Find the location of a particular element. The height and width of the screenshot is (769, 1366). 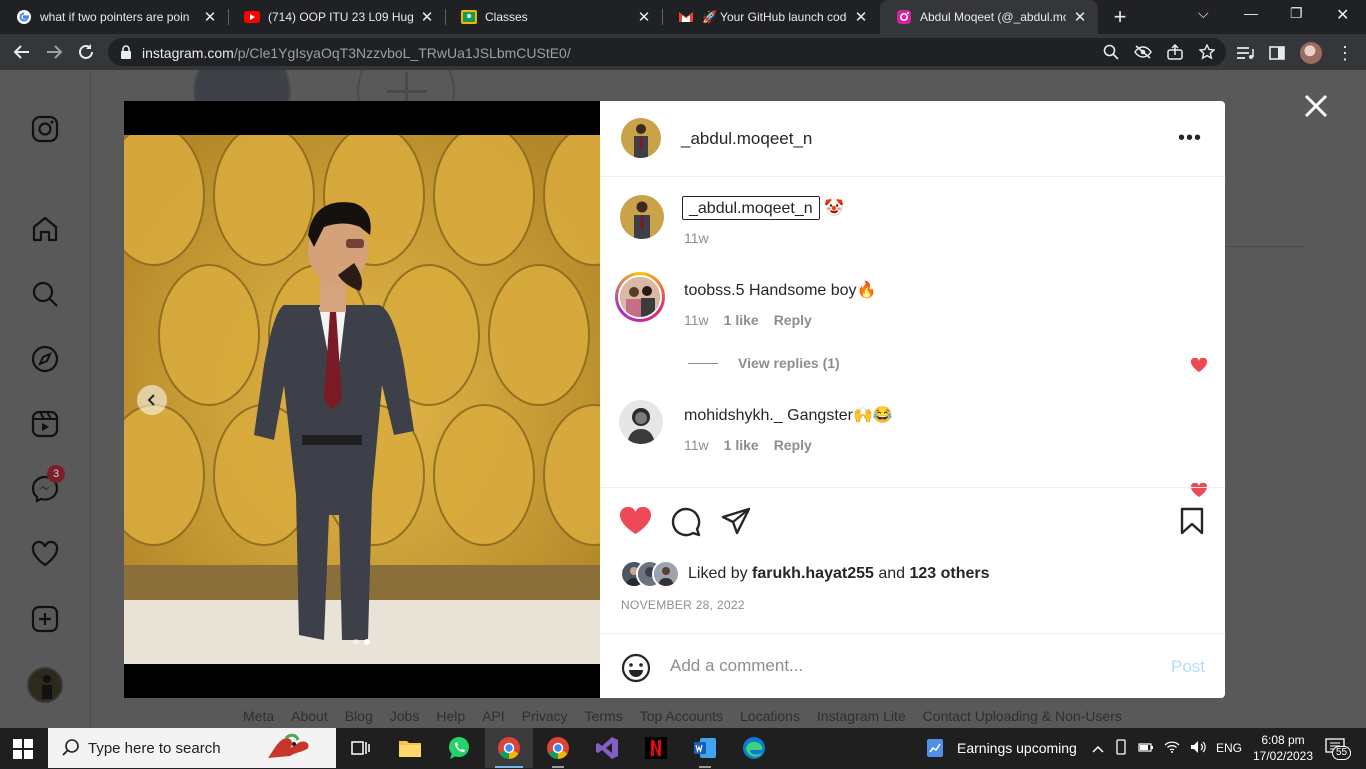

footer-link: Instagram Lite is located at coordinates (861, 716).